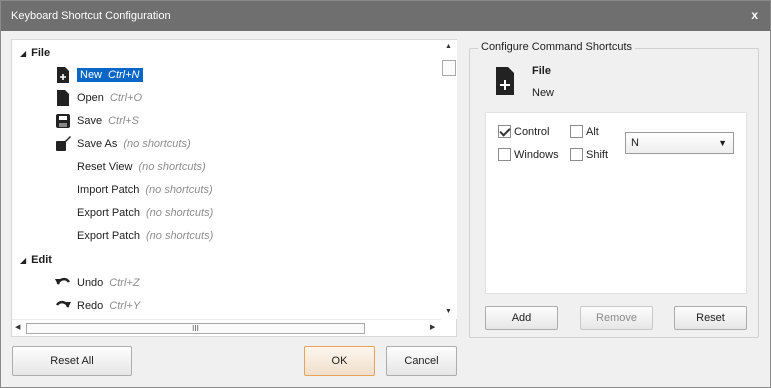 The height and width of the screenshot is (388, 771). What do you see at coordinates (528, 155) in the screenshot?
I see `windows-checkbox: Windows` at bounding box center [528, 155].